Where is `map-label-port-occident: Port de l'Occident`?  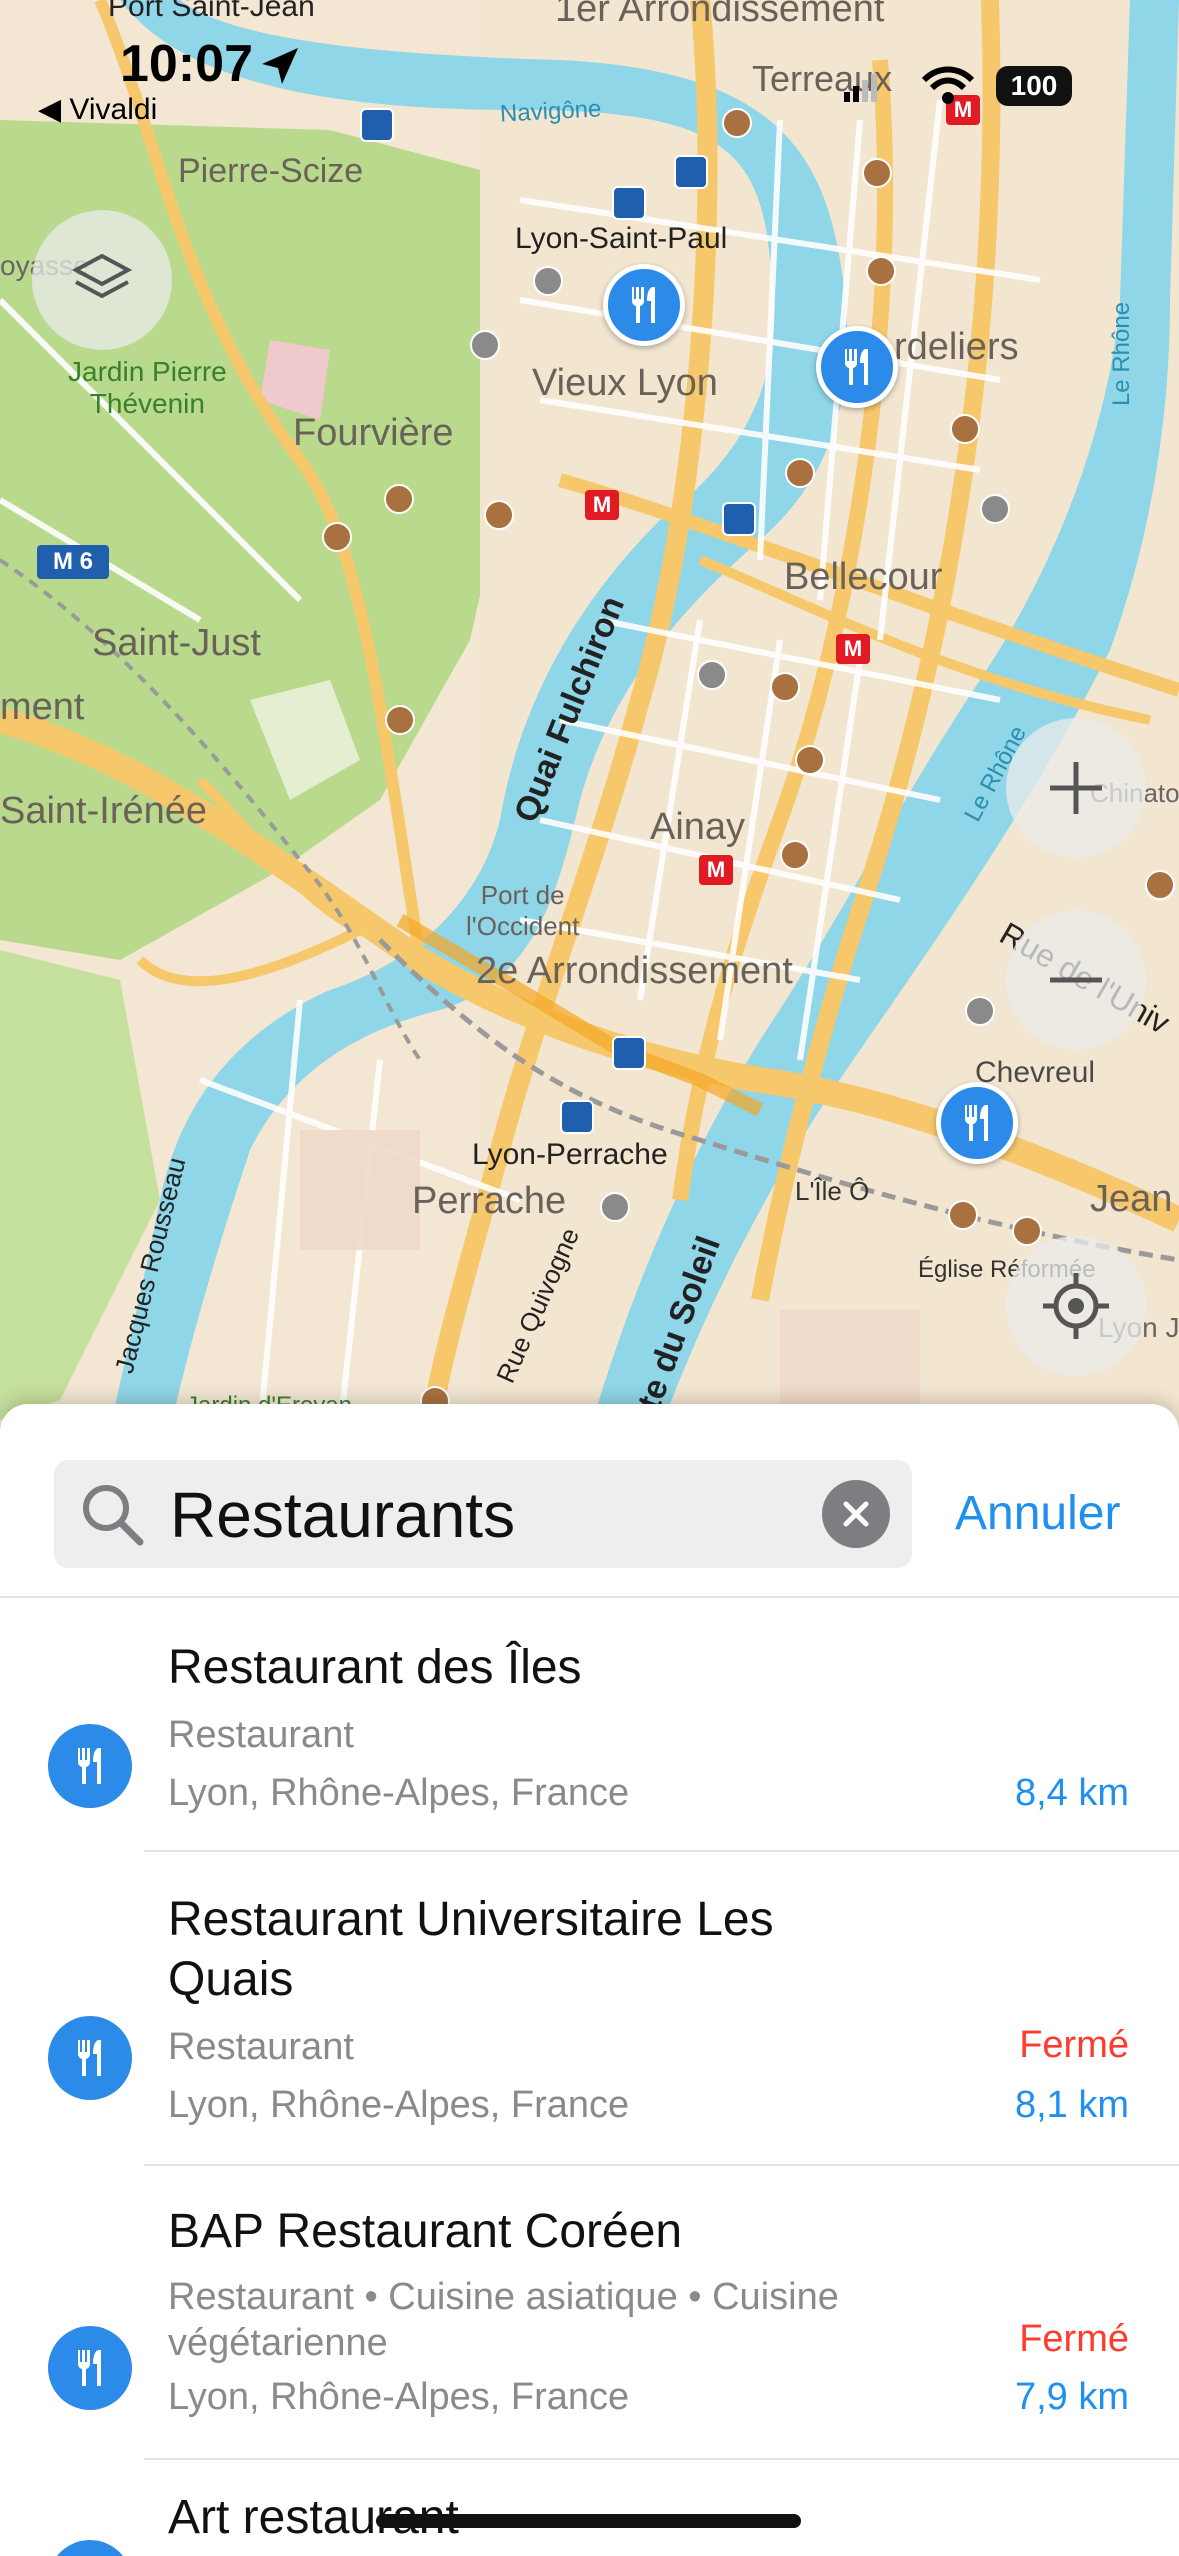
map-label-port-occident: Port de l'Occident is located at coordinates (523, 910).